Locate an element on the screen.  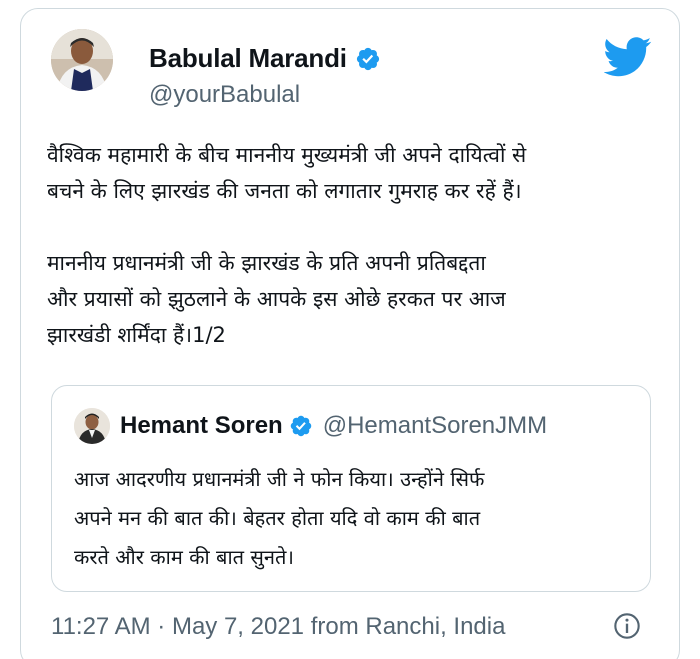
quoted-author-handle: @HemantSorenJMM is located at coordinates (435, 426).